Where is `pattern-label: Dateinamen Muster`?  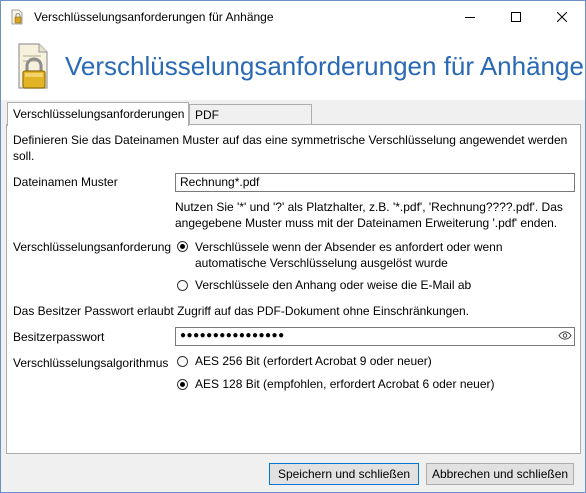 pattern-label: Dateinamen Muster is located at coordinates (65, 182).